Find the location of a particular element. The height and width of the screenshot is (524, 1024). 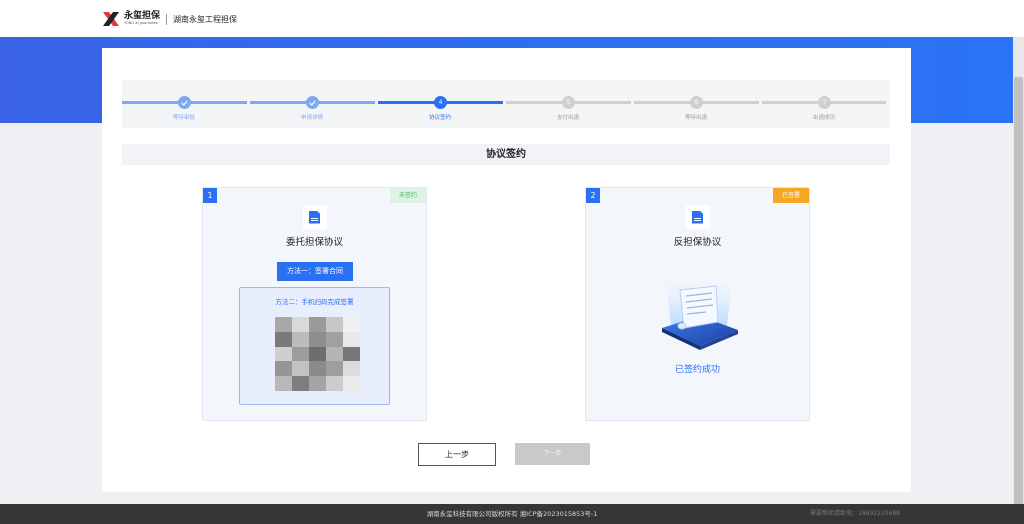

agreement-card-entrust: 1 未签约 委托担保协议 方法一：签署合同 方法二：手机扫码完成签署 is located at coordinates (314, 304).